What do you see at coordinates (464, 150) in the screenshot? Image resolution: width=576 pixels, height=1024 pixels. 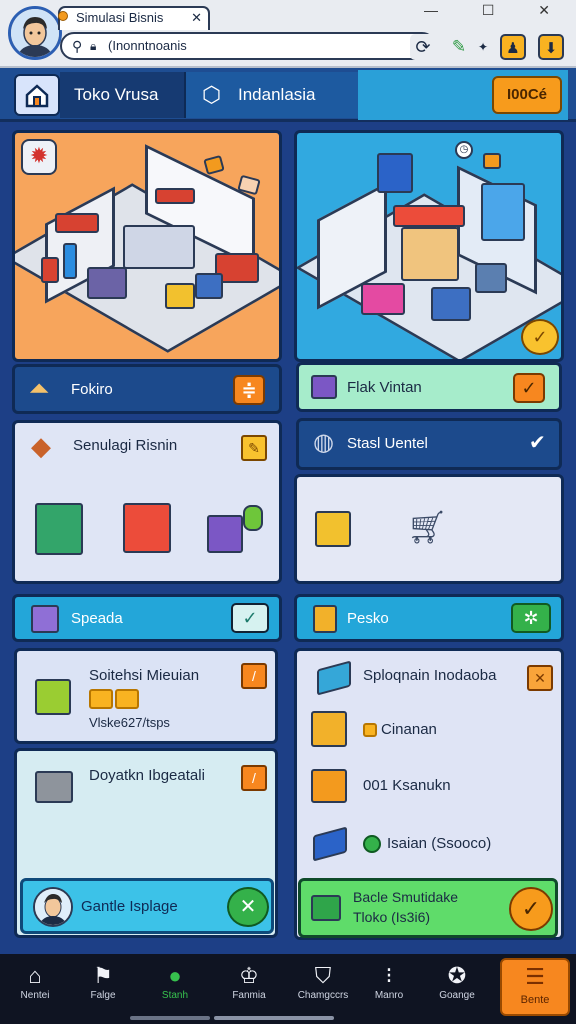 I see `clock-icon: ◷` at bounding box center [464, 150].